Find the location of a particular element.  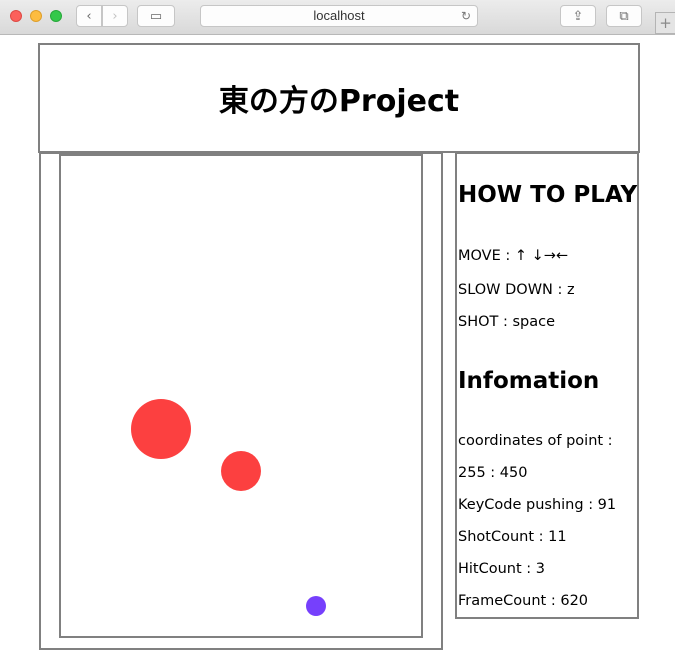

address-bar: localhost ↻ is located at coordinates (339, 16).